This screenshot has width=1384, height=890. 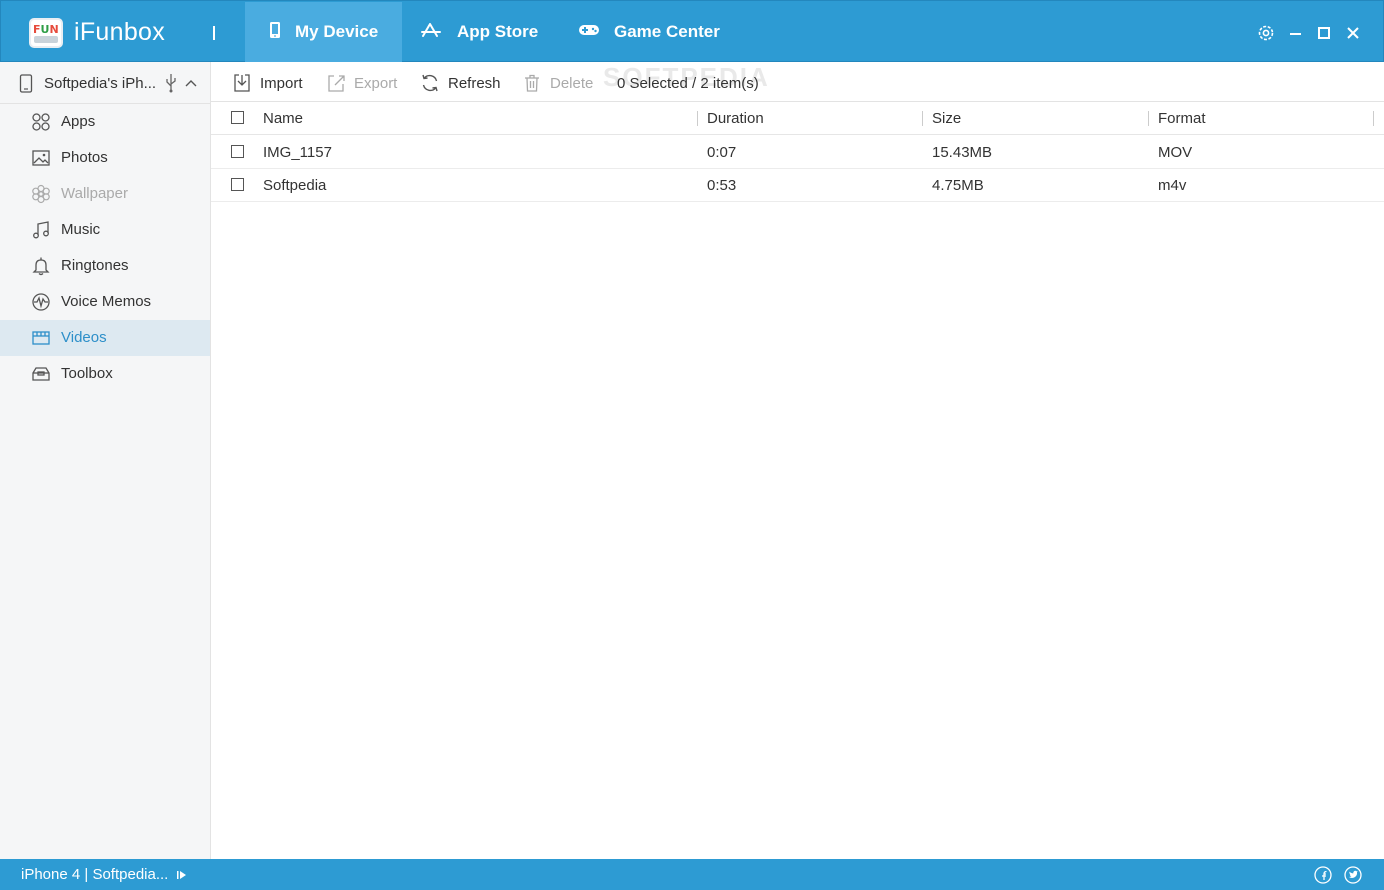 What do you see at coordinates (41, 230) in the screenshot?
I see `music-icon` at bounding box center [41, 230].